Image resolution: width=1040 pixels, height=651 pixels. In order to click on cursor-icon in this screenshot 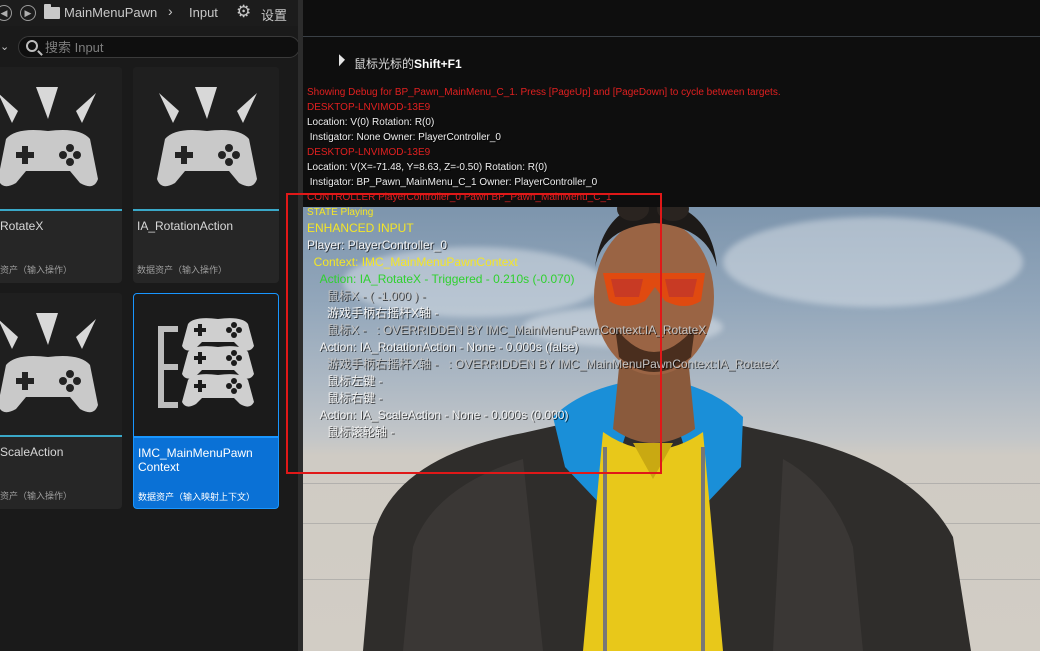, I will do `click(342, 61)`.